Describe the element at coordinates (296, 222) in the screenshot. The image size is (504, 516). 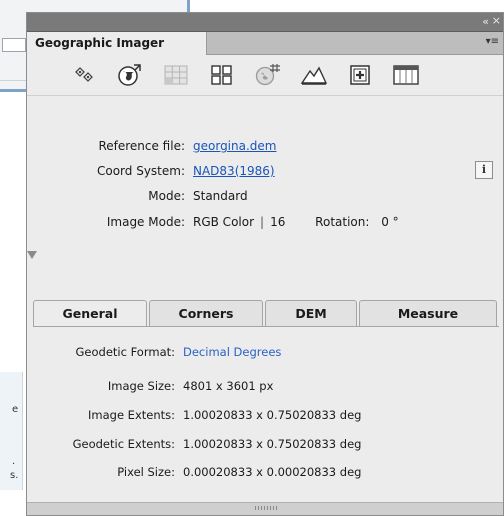
I see `image-mode-value-group: RGB Color | 16 Rotation: 0 °` at that location.